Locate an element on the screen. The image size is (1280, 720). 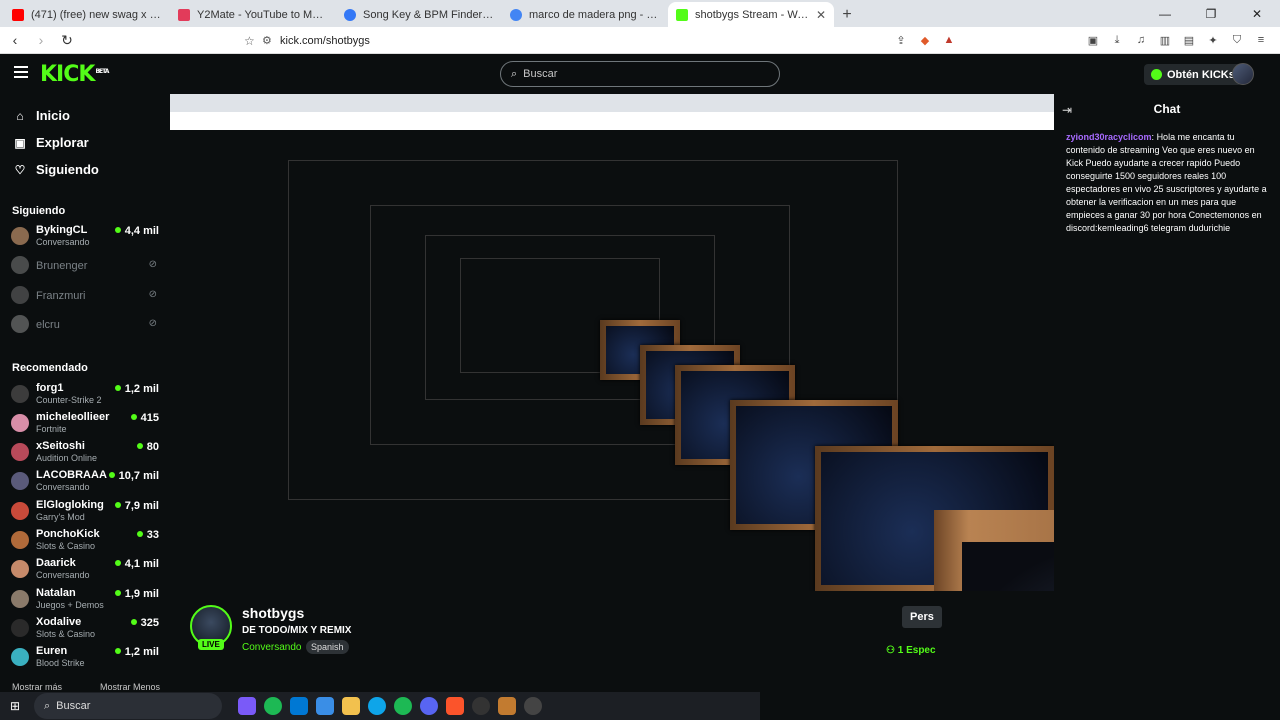
viewer-count: 1,9 mil is located at coordinates (137, 594).